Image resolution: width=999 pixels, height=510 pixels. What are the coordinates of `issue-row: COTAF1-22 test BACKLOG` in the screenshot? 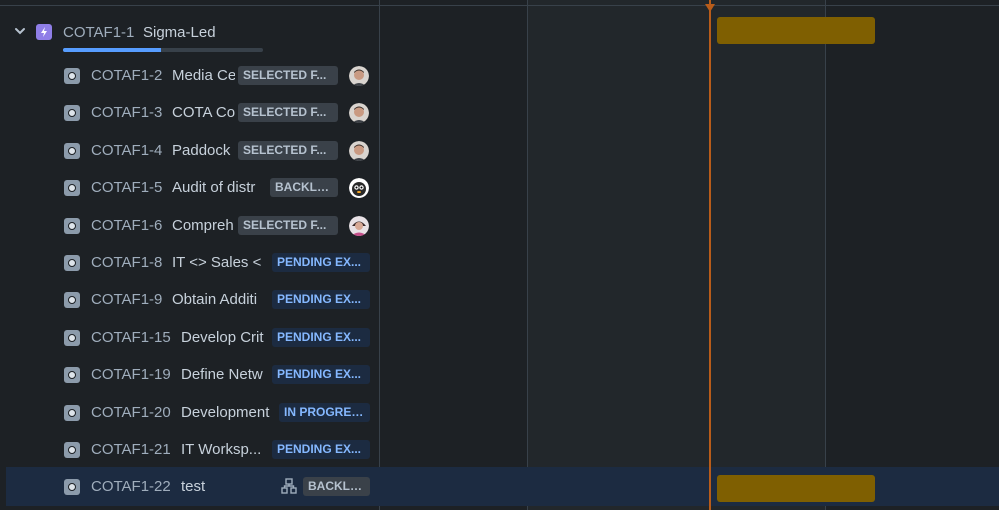 It's located at (189, 486).